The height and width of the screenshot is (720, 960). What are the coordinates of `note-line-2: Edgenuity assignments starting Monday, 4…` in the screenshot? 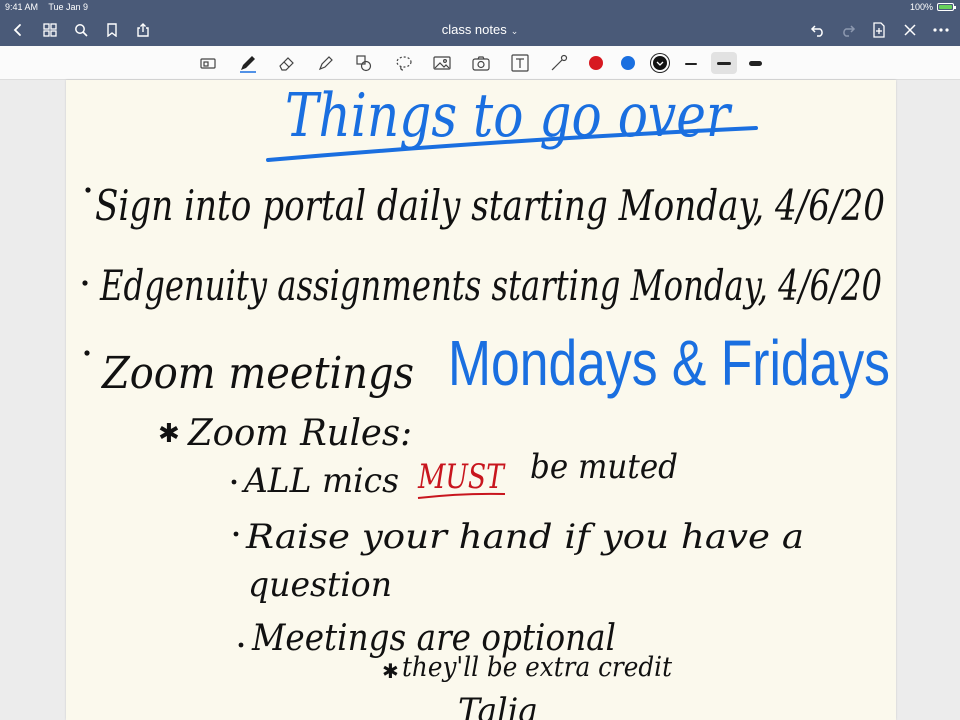 It's located at (490, 285).